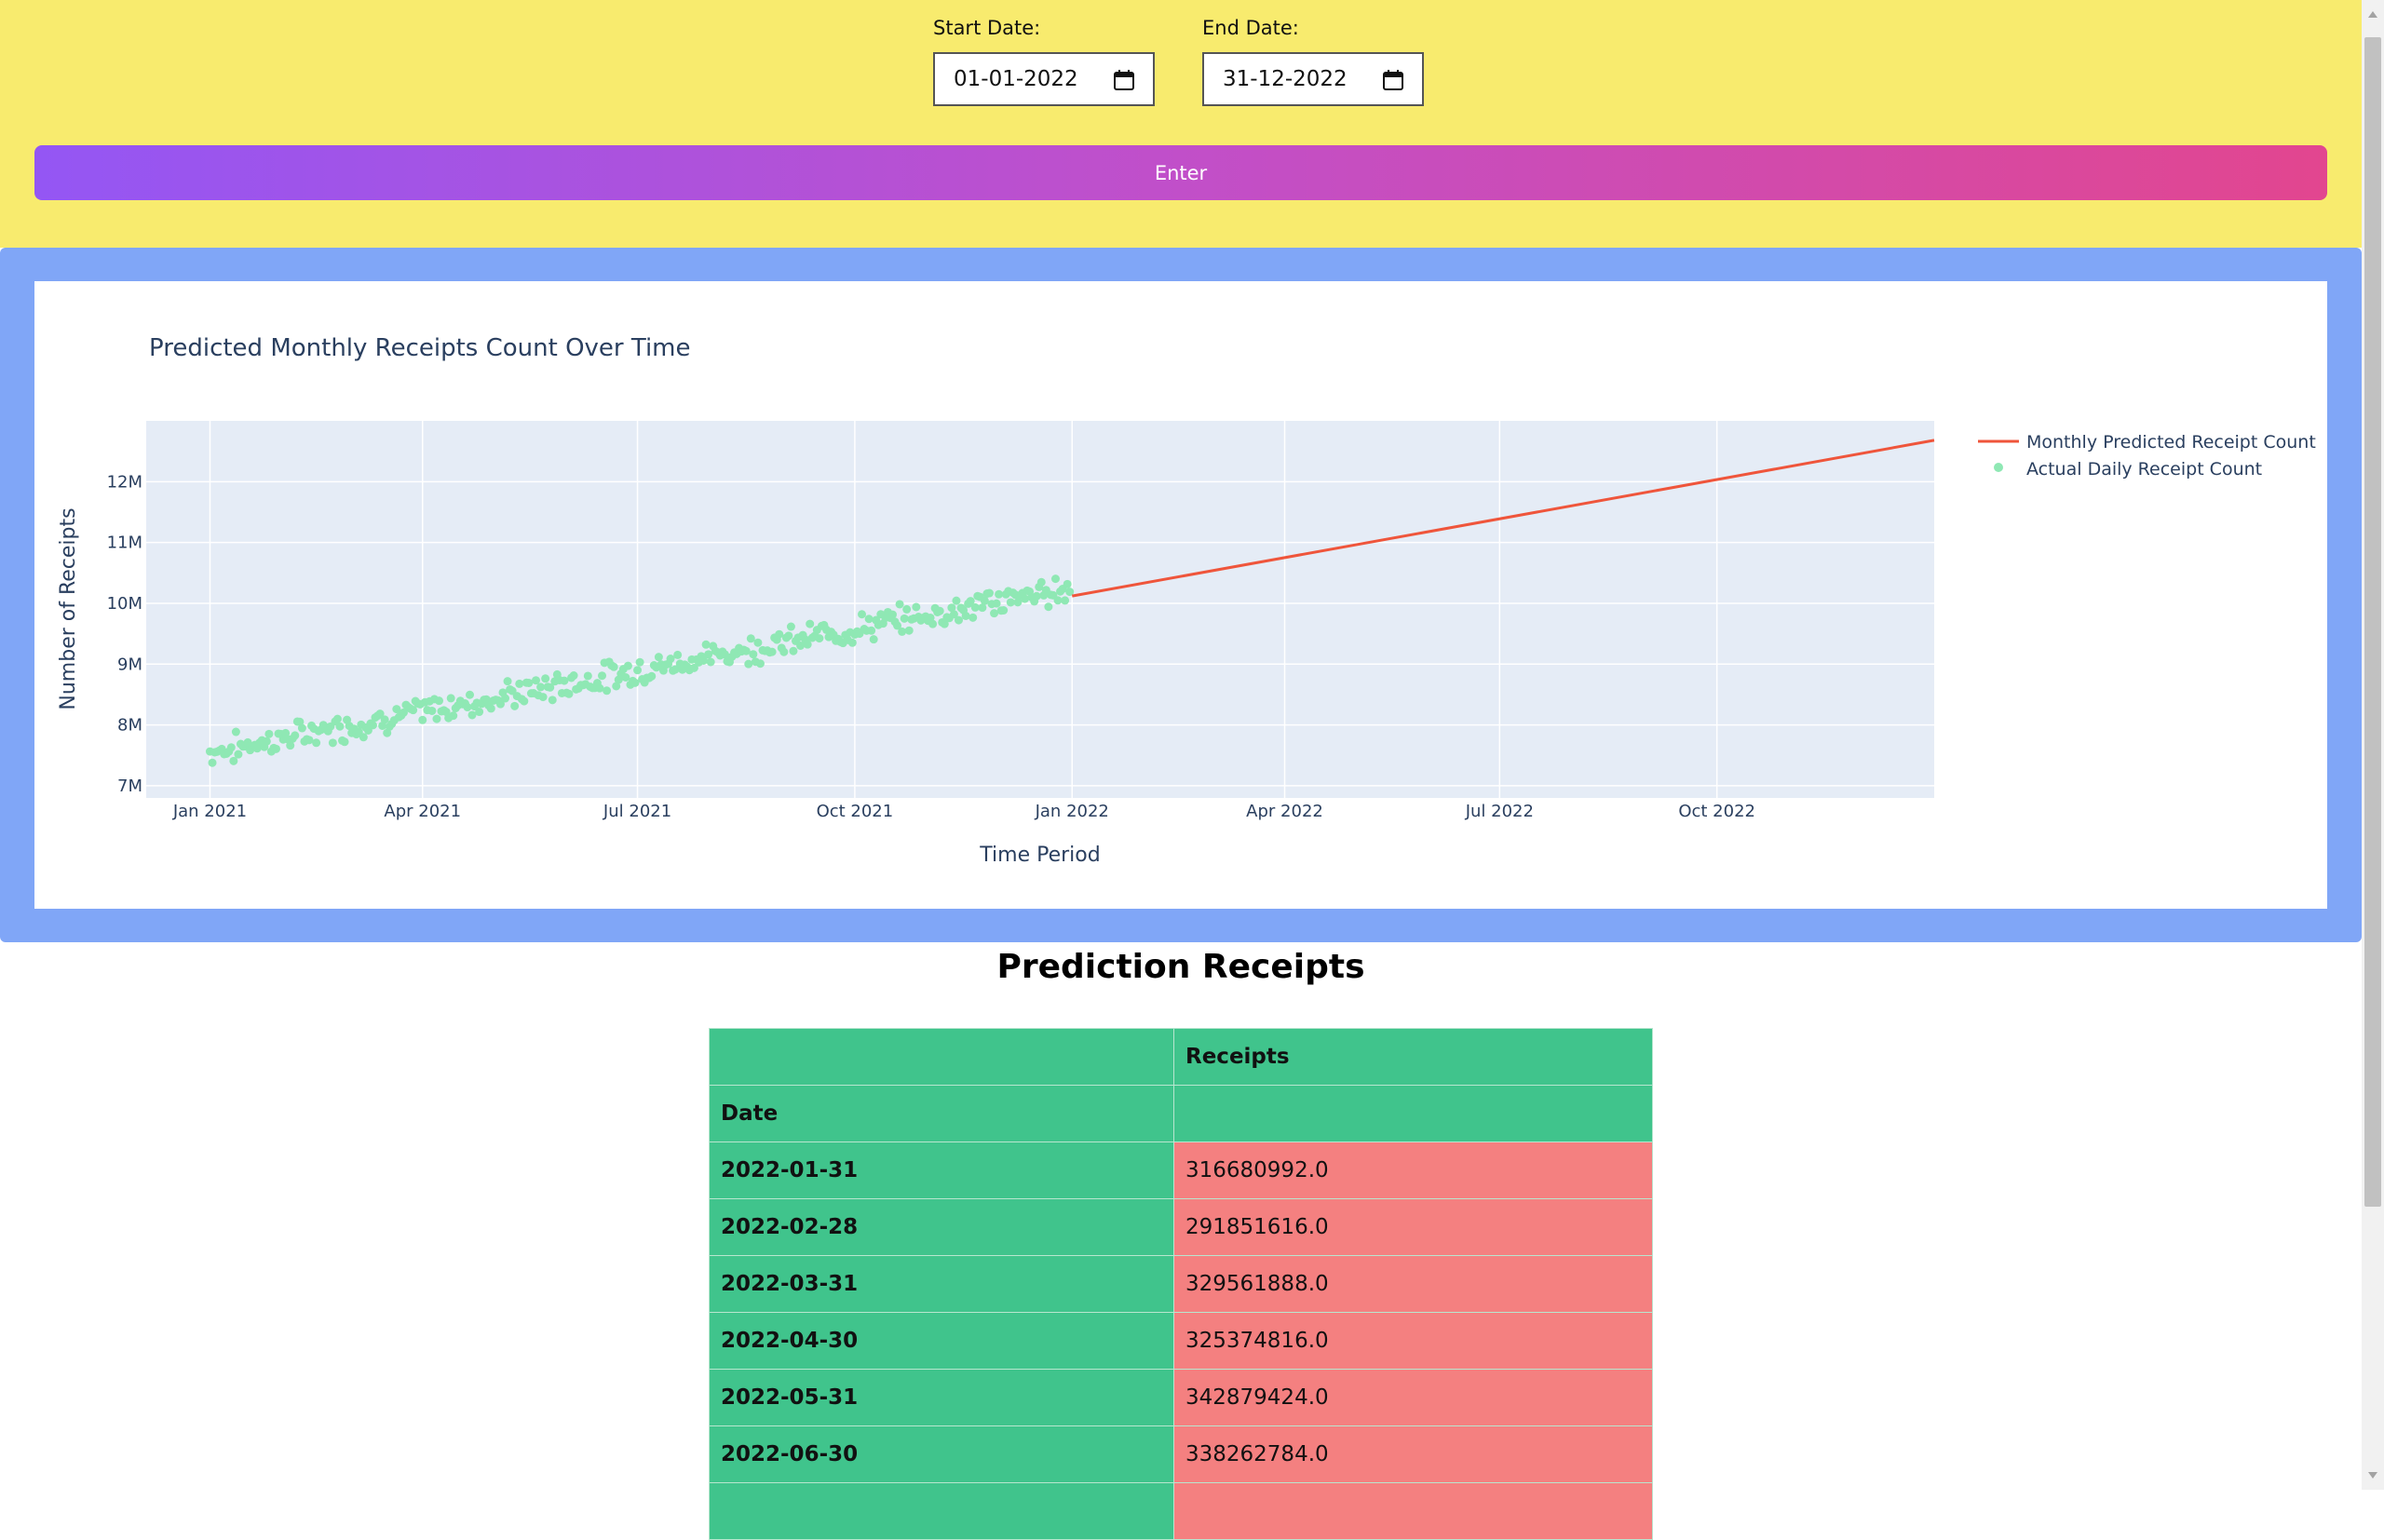 The image size is (2384, 1540). What do you see at coordinates (1044, 79) in the screenshot?
I see `start-date-input: 01-01-2022` at bounding box center [1044, 79].